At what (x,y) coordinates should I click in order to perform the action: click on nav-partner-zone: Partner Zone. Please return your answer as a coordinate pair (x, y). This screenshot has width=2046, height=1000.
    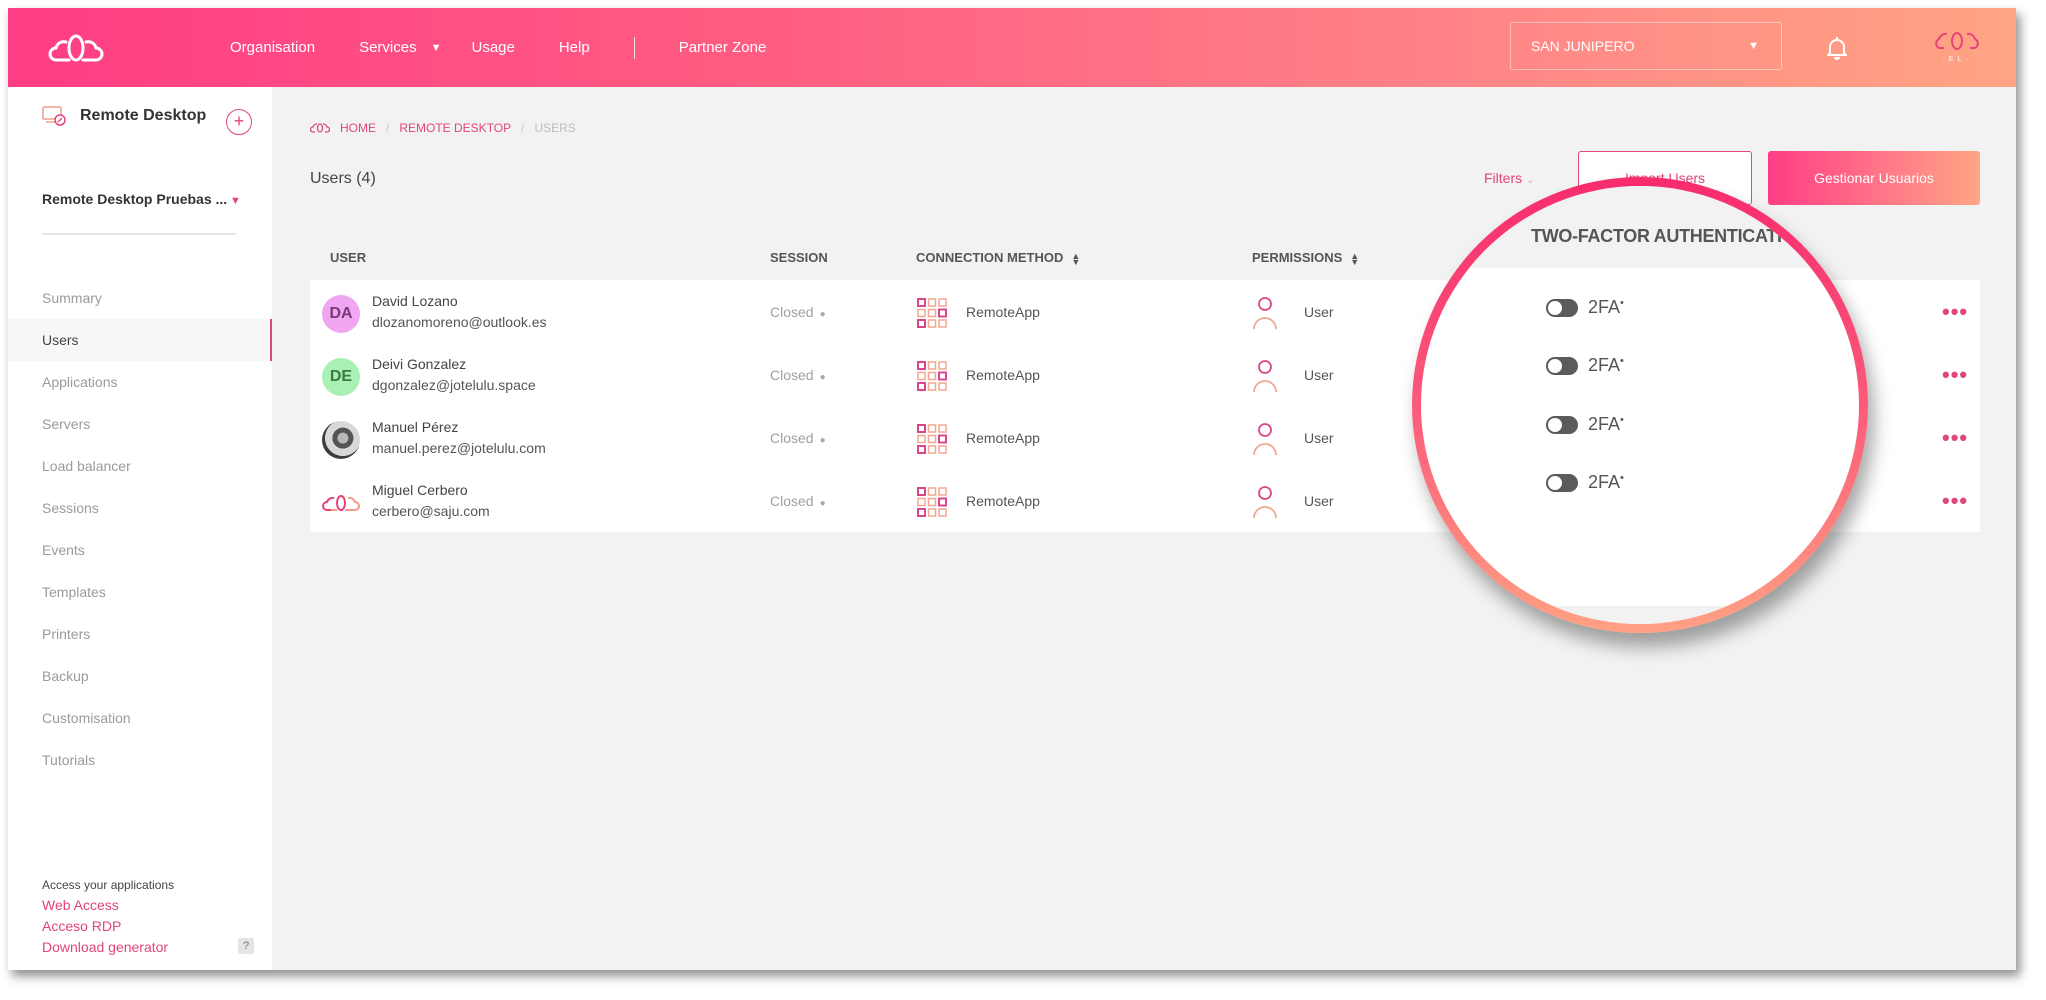
    Looking at the image, I should click on (723, 47).